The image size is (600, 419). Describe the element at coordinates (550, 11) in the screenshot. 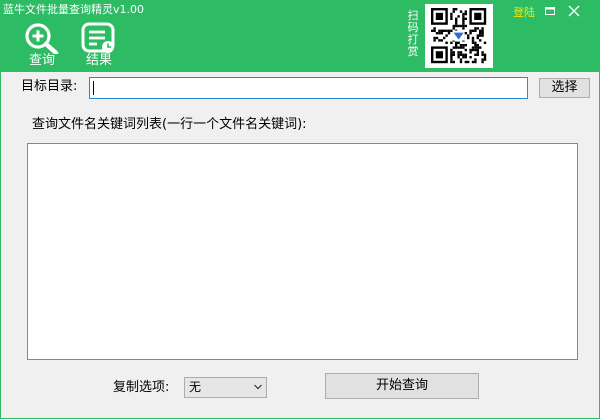

I see `minimize-icon` at that location.